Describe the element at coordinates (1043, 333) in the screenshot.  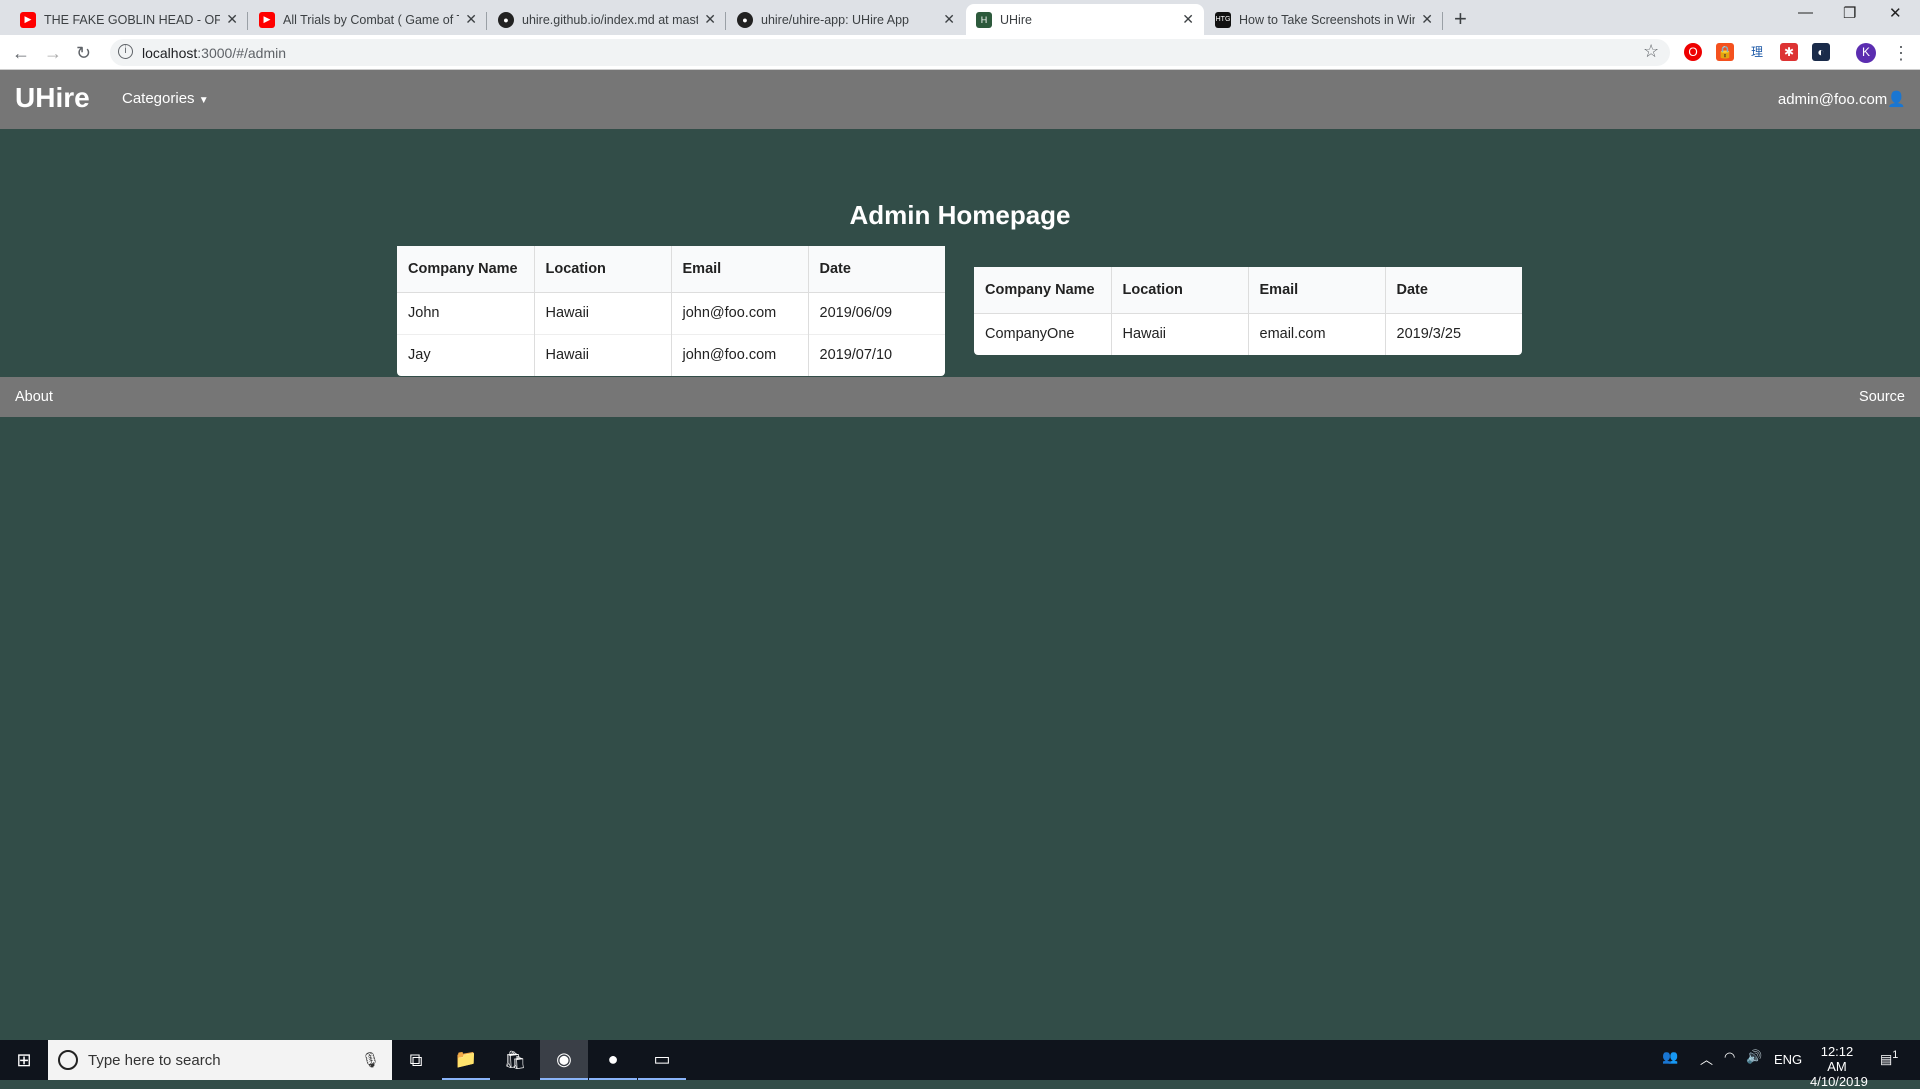
I see `cell: CompanyOne` at that location.